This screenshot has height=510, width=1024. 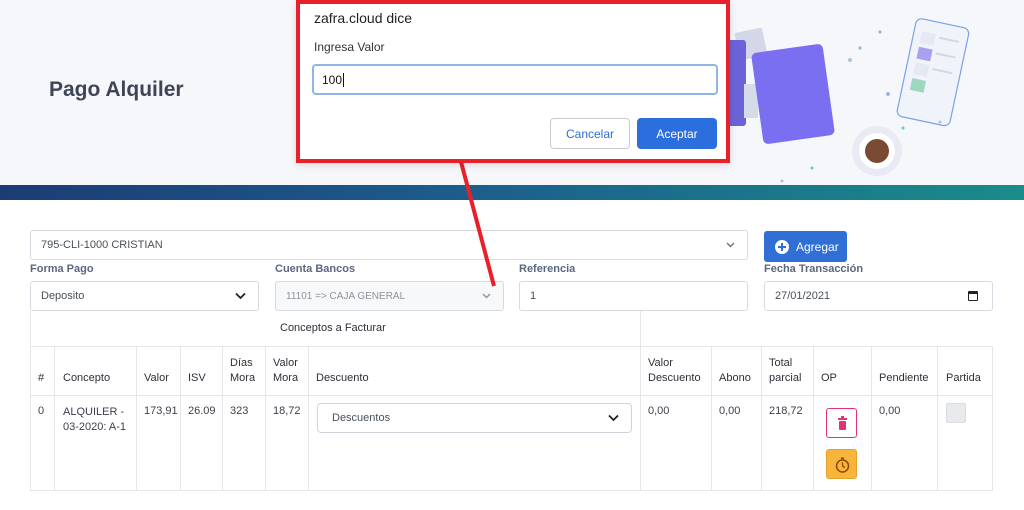 I want to click on col-header-num: #, so click(x=41, y=378).